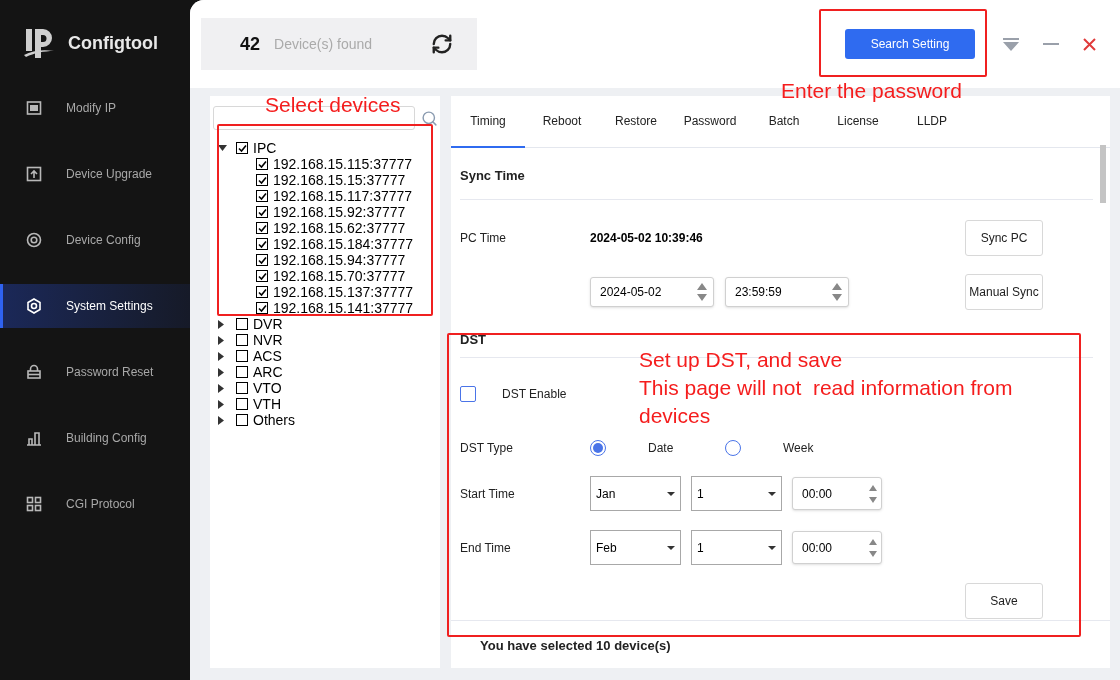 This screenshot has height=680, width=1120. What do you see at coordinates (635, 547) in the screenshot?
I see `month-select: Feb` at bounding box center [635, 547].